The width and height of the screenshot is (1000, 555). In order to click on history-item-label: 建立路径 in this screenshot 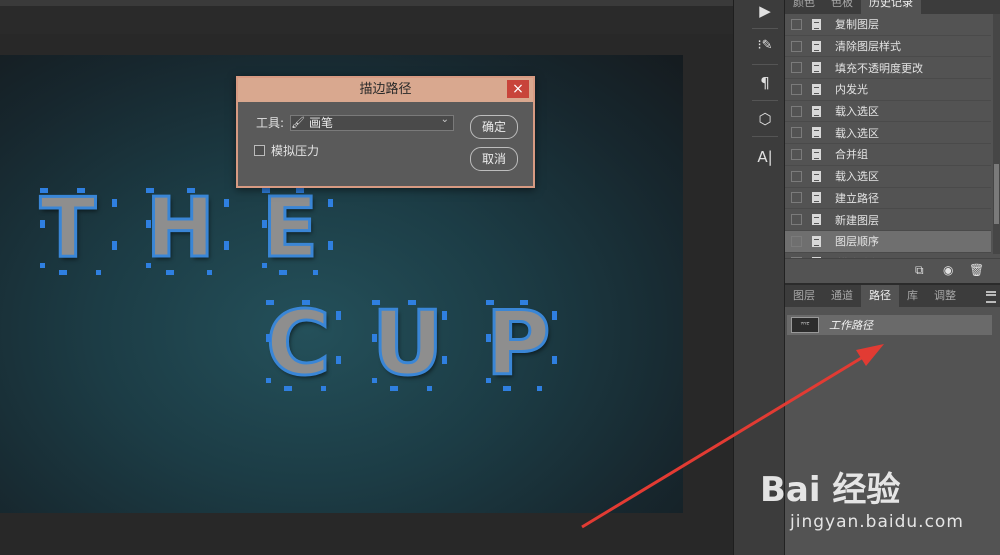, I will do `click(857, 198)`.